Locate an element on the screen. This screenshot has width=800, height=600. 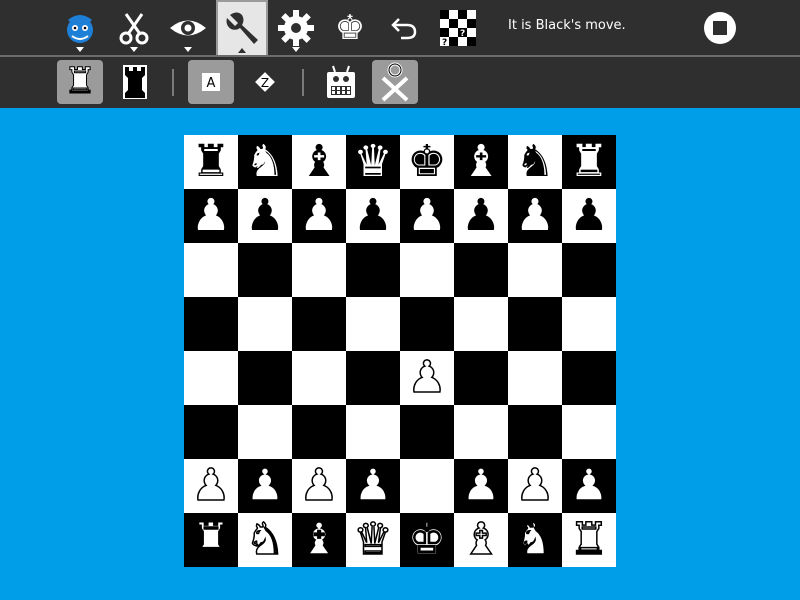
edit-button is located at coordinates (134, 28).